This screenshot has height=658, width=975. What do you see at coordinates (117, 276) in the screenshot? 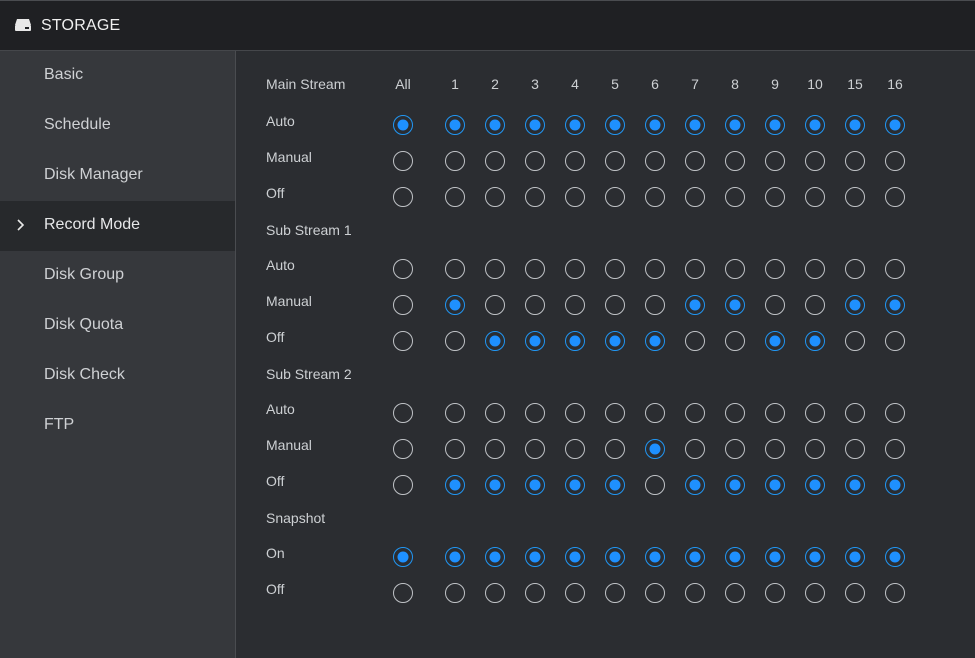
I see `sidebar-item-disk-group: Disk Group` at bounding box center [117, 276].